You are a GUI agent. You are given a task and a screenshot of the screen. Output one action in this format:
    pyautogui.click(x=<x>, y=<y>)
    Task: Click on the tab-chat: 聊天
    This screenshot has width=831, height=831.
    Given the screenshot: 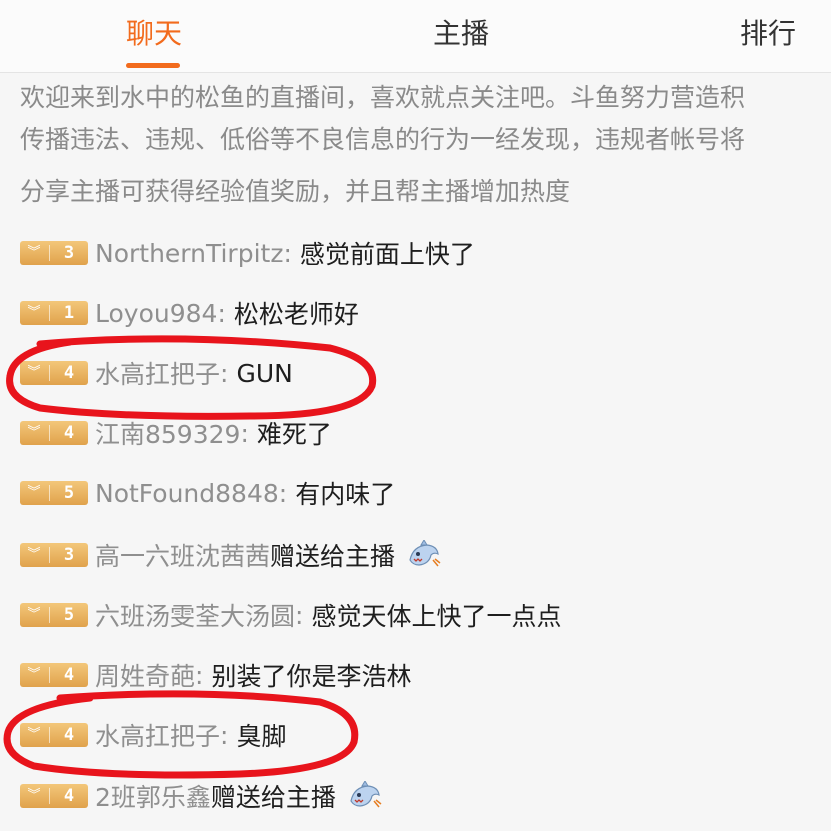 What is the action you would take?
    pyautogui.click(x=154, y=34)
    